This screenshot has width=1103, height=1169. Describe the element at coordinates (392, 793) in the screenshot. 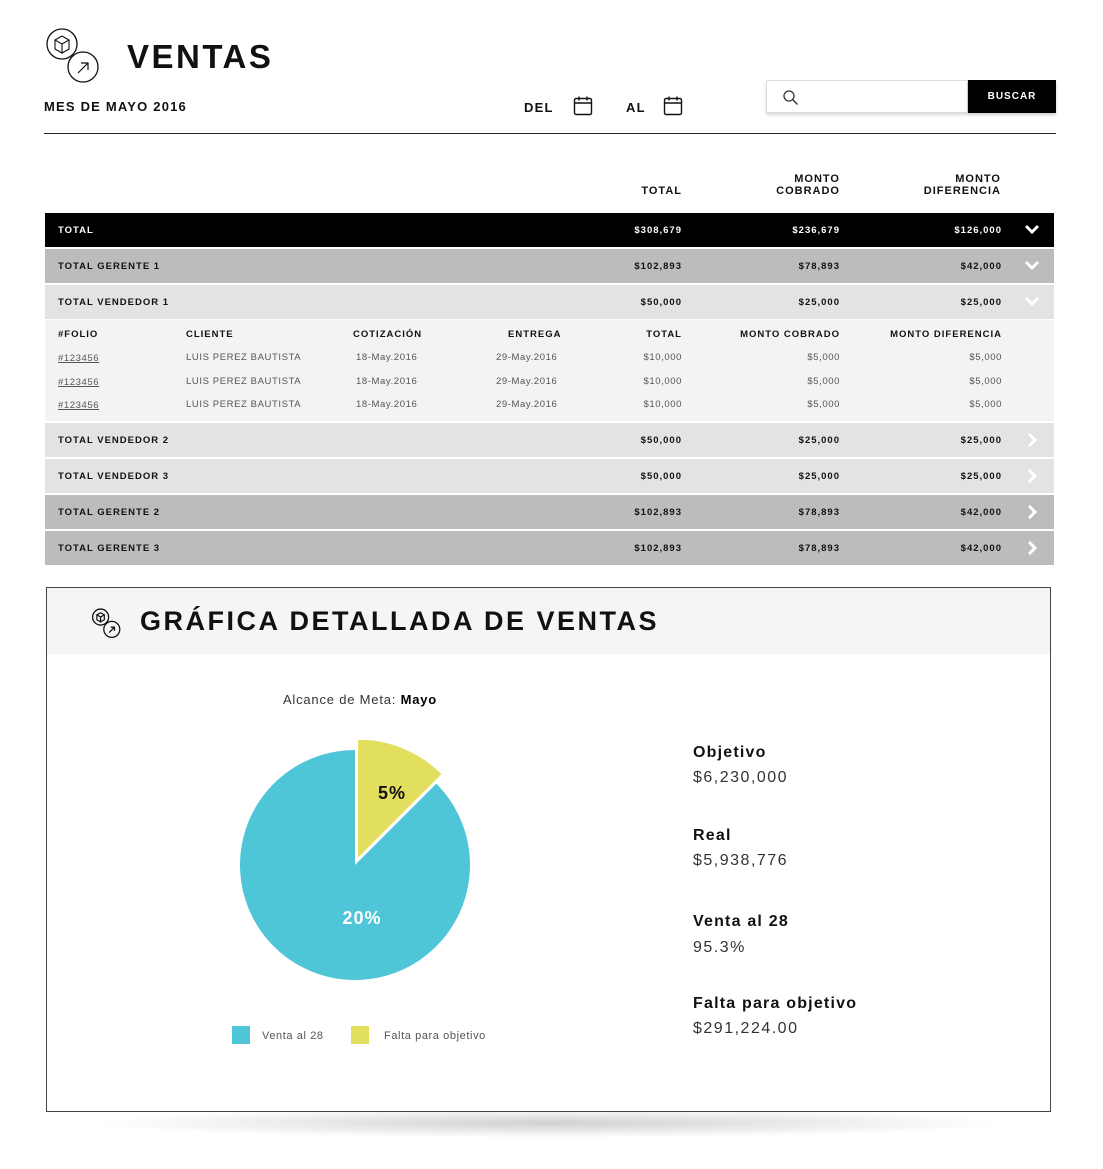

I see `pie-label-falta: 5%` at that location.